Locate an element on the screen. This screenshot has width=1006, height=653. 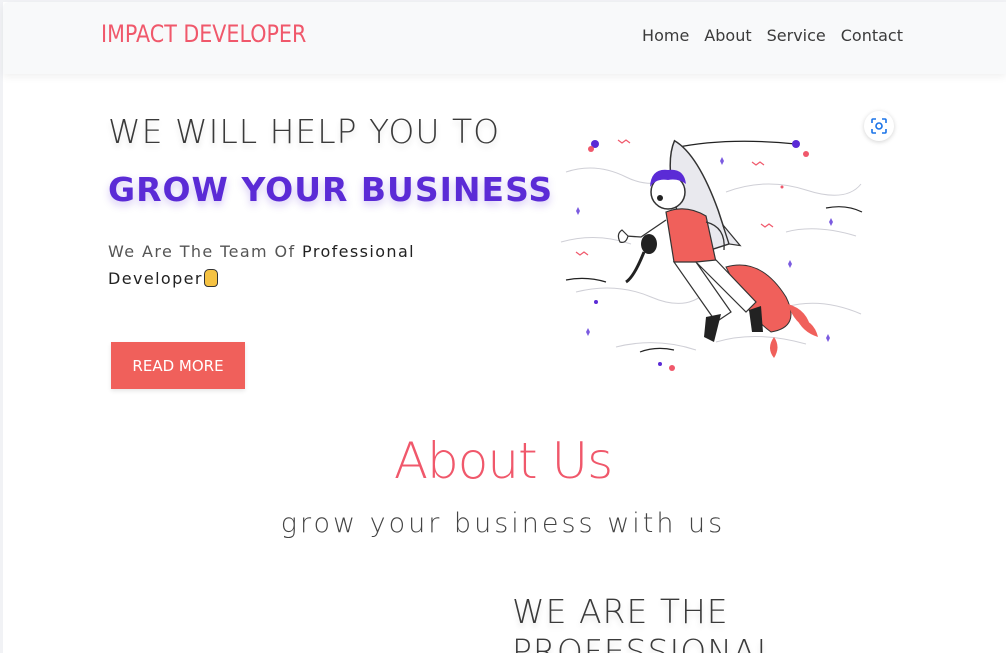
google-lens-icon is located at coordinates (879, 126).